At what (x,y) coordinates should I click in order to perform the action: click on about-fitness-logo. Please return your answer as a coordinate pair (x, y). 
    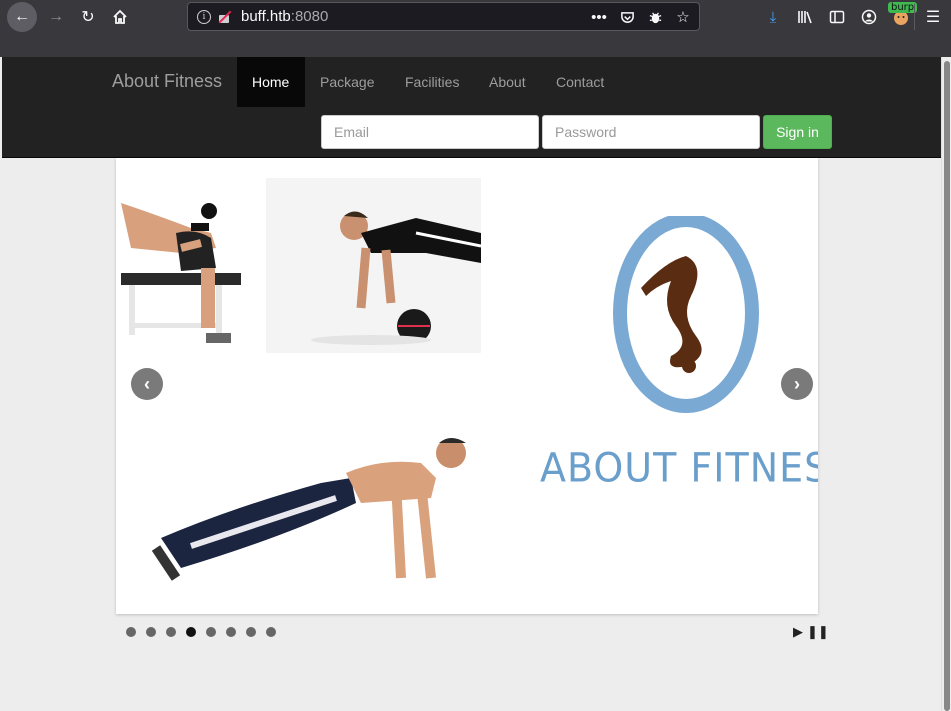
    Looking at the image, I should click on (686, 314).